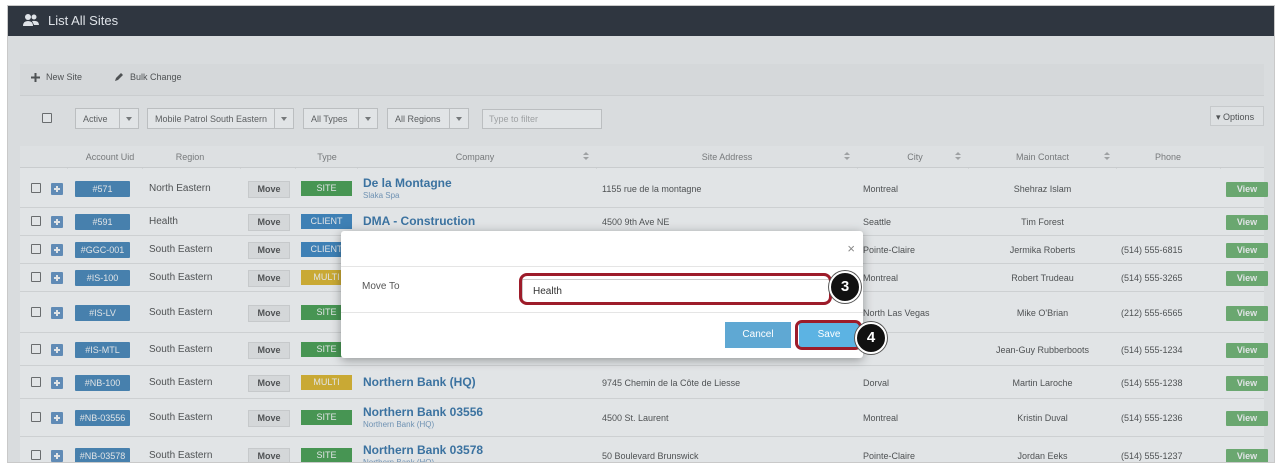 The image size is (1282, 468). What do you see at coordinates (675, 289) in the screenshot?
I see `input-highlight-outline` at bounding box center [675, 289].